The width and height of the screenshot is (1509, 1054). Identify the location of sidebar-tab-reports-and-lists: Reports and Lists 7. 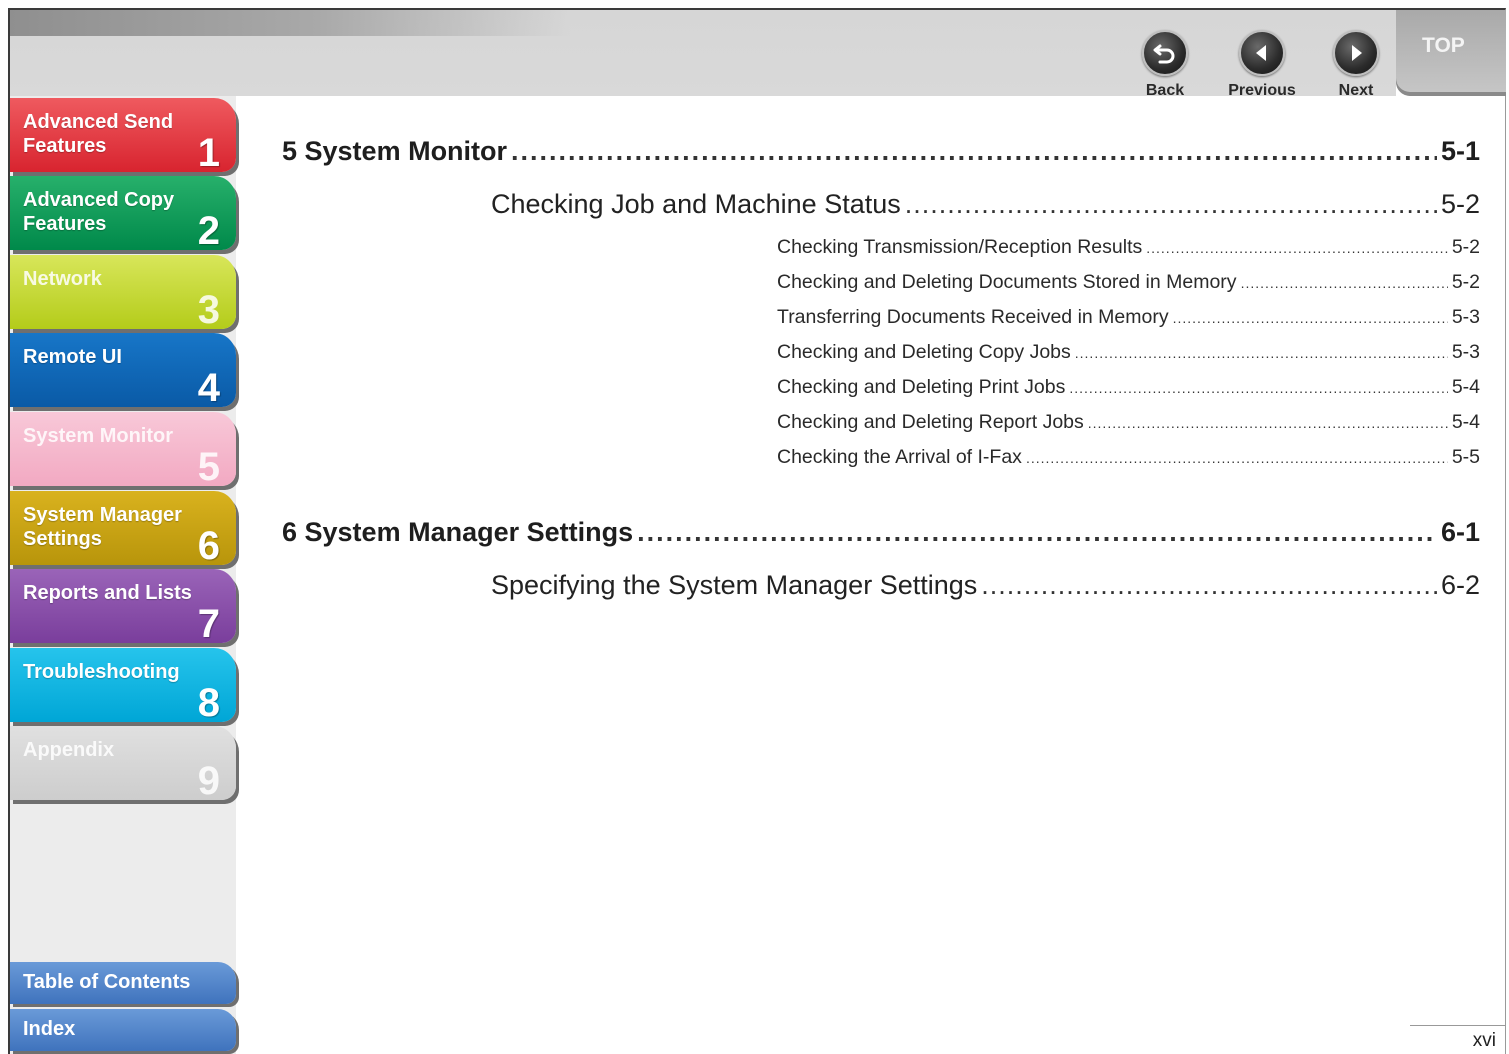
(123, 606).